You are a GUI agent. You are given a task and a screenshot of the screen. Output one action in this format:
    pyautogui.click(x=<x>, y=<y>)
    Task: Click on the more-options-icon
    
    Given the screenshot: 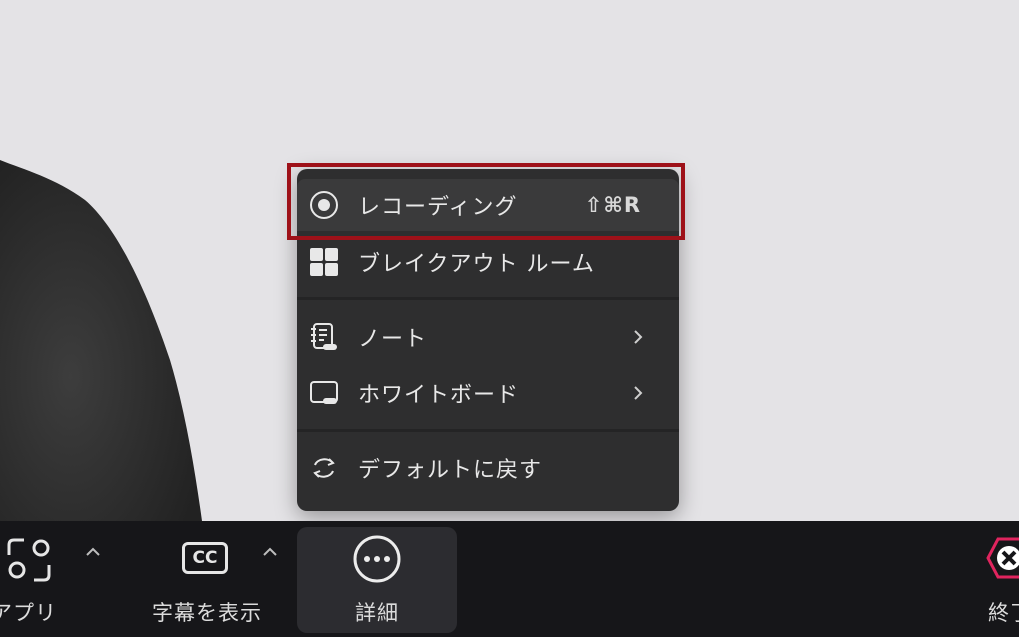 What is the action you would take?
    pyautogui.click(x=377, y=559)
    